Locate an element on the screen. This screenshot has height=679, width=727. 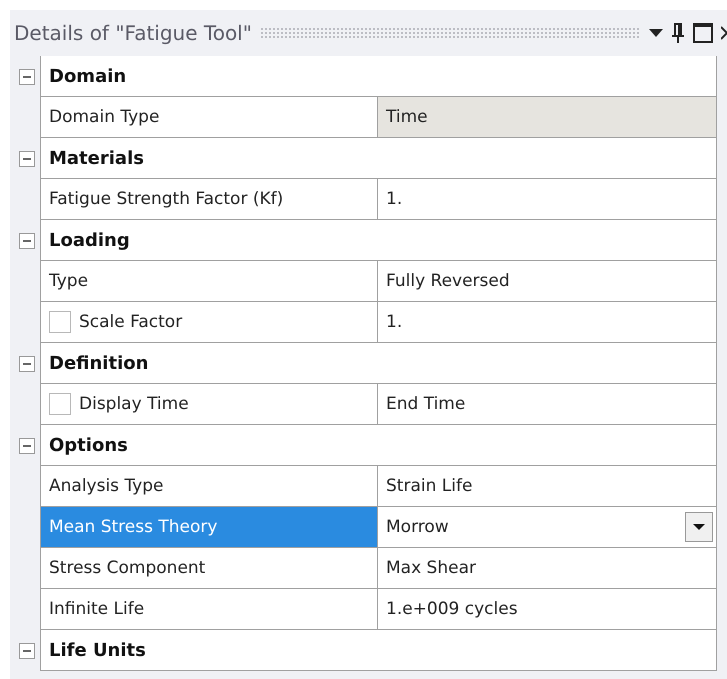
property-label: Stress Component is located at coordinates (209, 568).